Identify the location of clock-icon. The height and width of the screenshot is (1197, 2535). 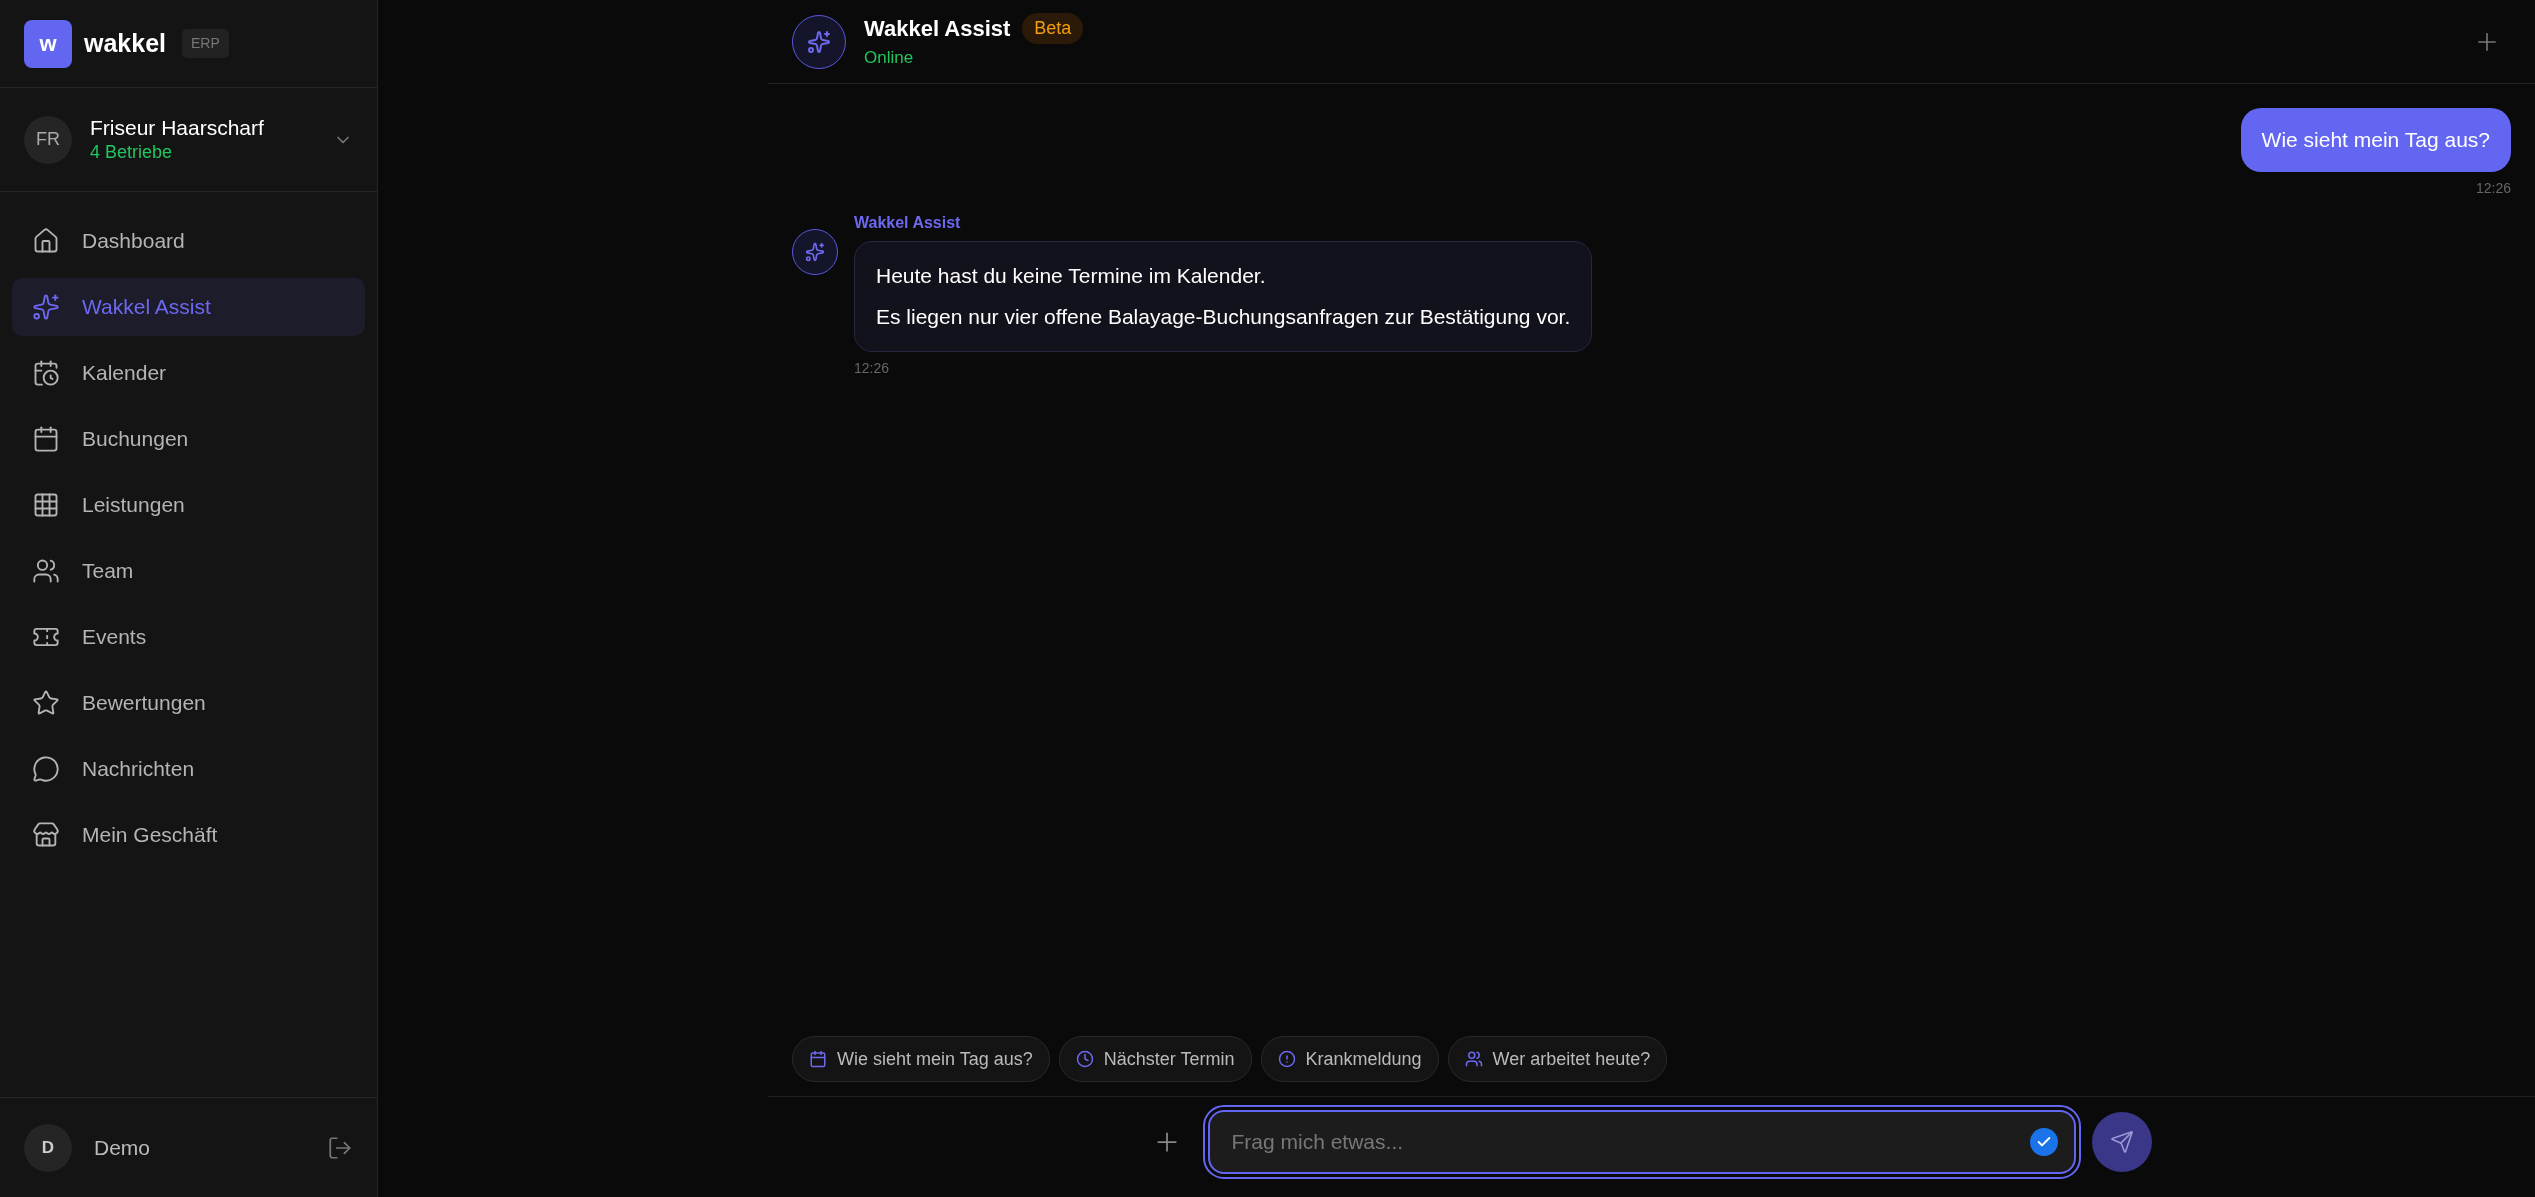
(1084, 1059).